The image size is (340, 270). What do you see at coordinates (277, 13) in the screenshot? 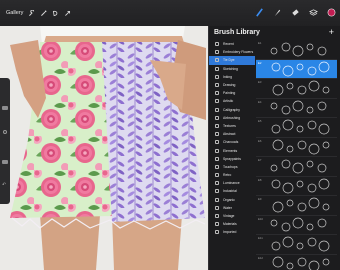
I see `smudge-icon` at bounding box center [277, 13].